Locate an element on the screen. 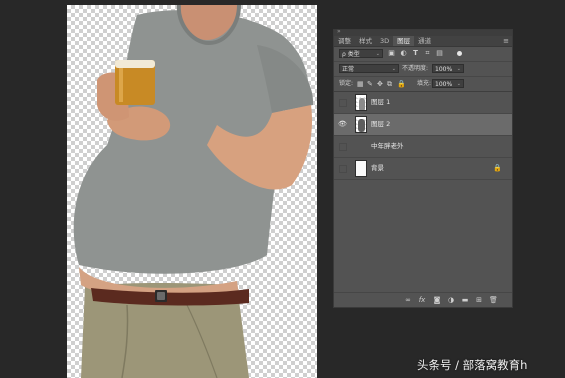  opacity-value: 100% is located at coordinates (444, 69).